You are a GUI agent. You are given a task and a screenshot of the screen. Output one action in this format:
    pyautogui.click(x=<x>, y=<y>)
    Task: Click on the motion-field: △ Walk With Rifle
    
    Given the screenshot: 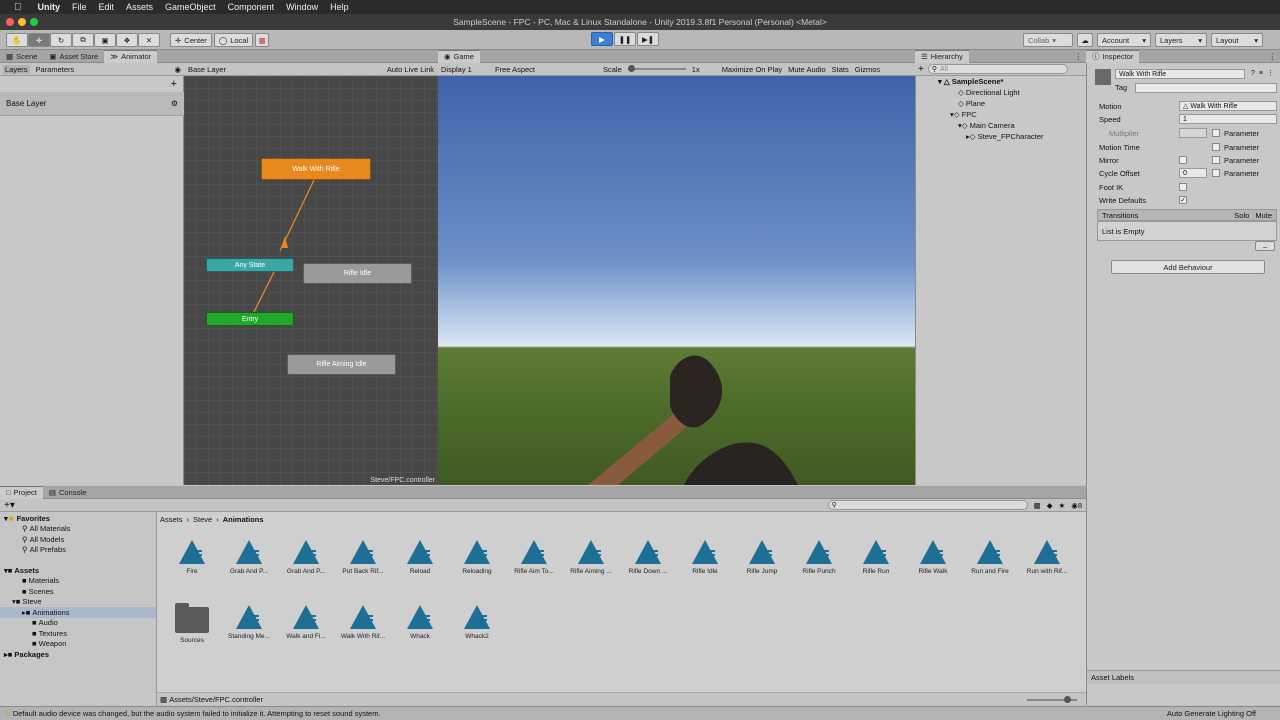 What is the action you would take?
    pyautogui.click(x=1228, y=106)
    